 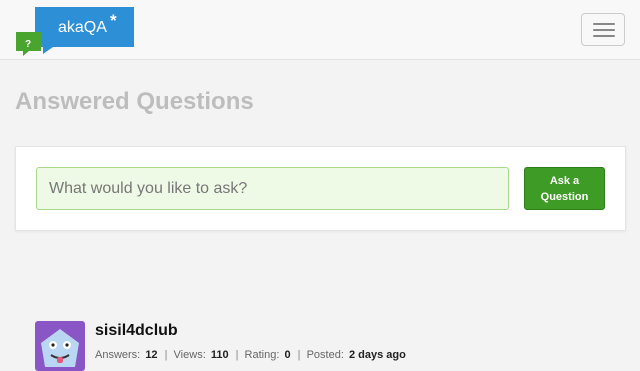 I want to click on question-username: sisil4dclub, so click(x=136, y=331).